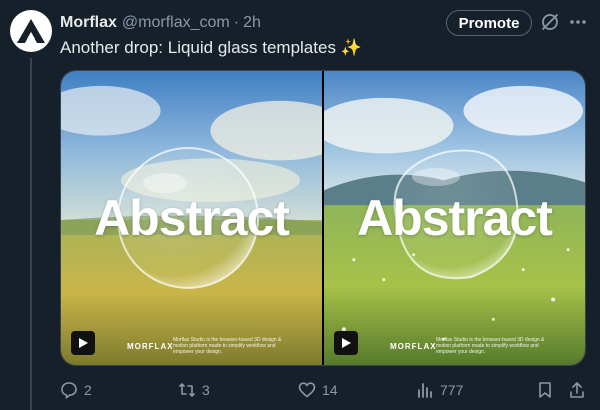  What do you see at coordinates (578, 22) in the screenshot?
I see `more-icon` at bounding box center [578, 22].